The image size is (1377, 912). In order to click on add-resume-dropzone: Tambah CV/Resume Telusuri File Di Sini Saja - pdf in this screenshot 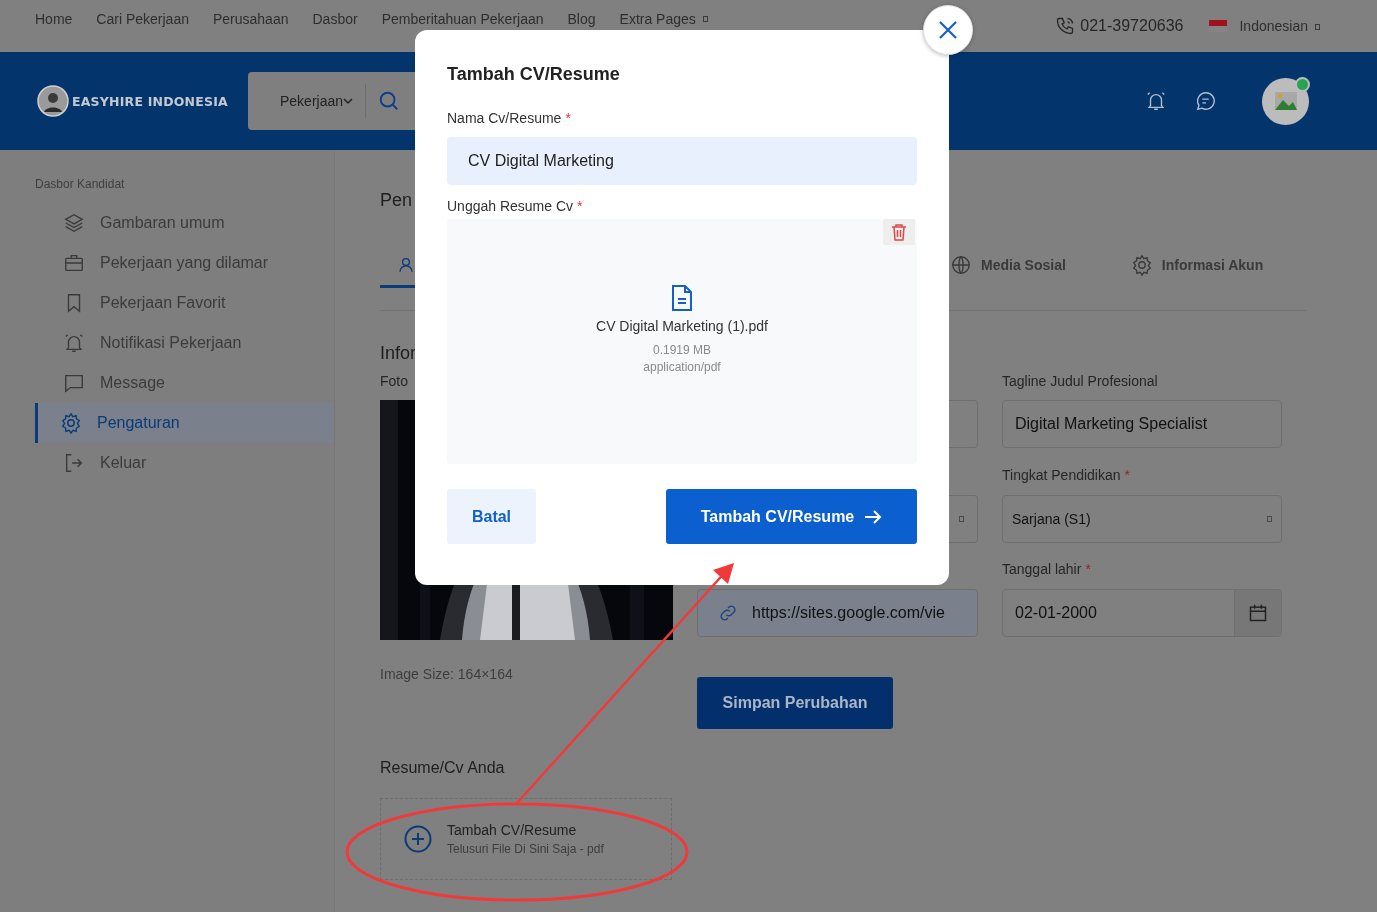, I will do `click(526, 839)`.